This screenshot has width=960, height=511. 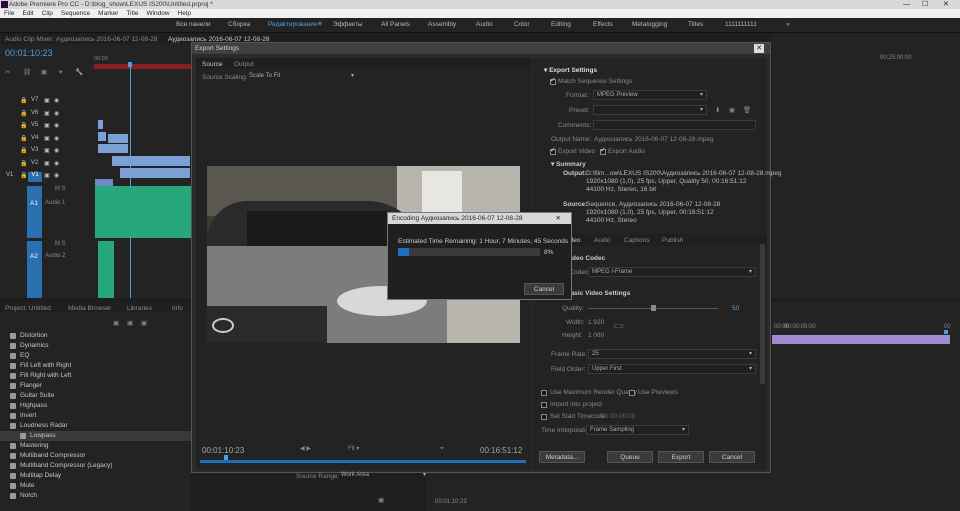 What do you see at coordinates (637, 240) in the screenshot?
I see `tab-captions: Captions` at bounding box center [637, 240].